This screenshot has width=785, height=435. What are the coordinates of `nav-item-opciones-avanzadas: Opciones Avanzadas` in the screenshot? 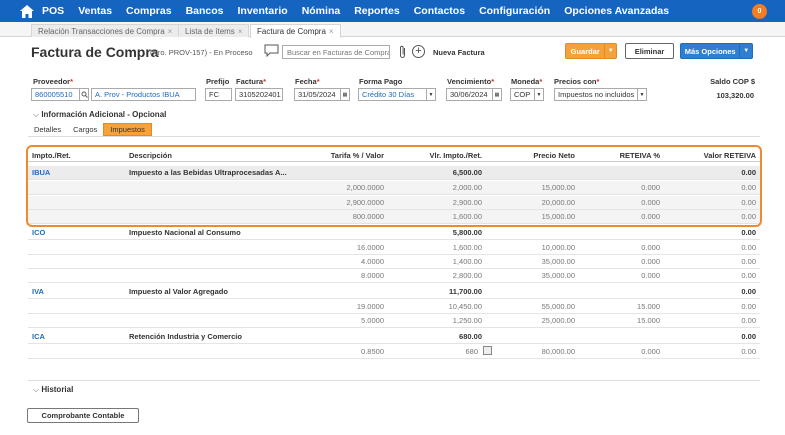 It's located at (616, 11).